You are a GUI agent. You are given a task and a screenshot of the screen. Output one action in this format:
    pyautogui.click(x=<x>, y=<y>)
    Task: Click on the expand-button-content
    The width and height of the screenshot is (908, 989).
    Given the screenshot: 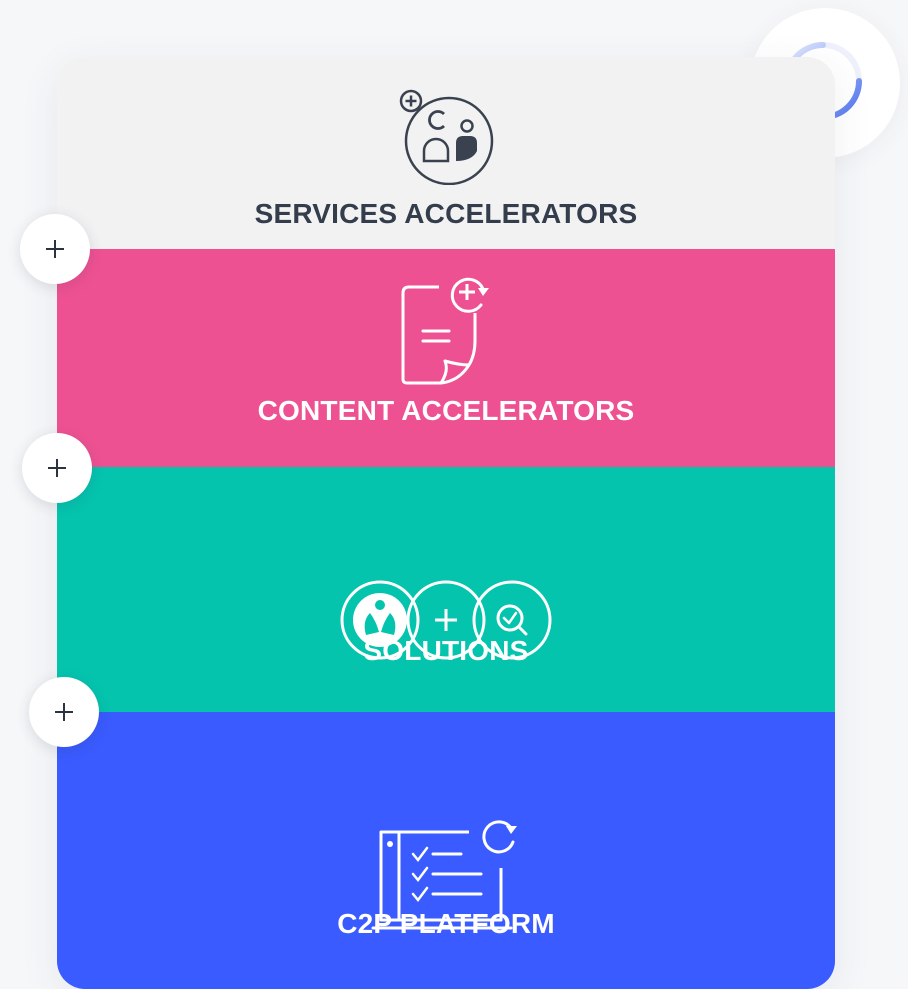 What is the action you would take?
    pyautogui.click(x=55, y=249)
    